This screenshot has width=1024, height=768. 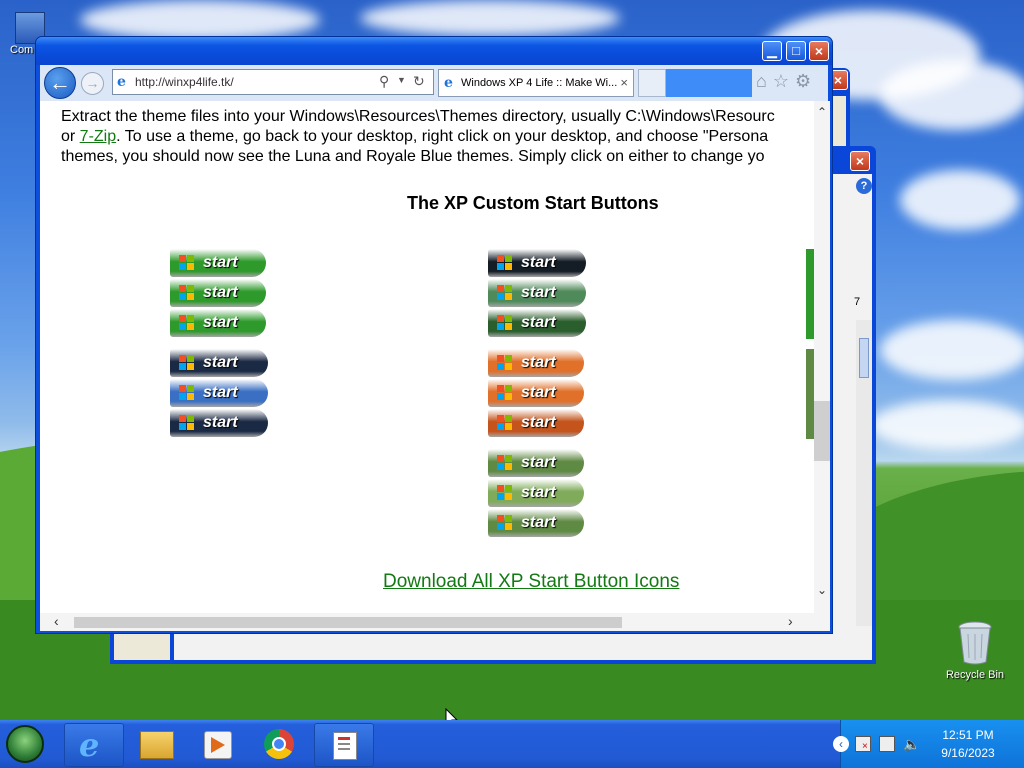 What do you see at coordinates (822, 112) in the screenshot?
I see `scroll-up-icon: ⌃` at bounding box center [822, 112].